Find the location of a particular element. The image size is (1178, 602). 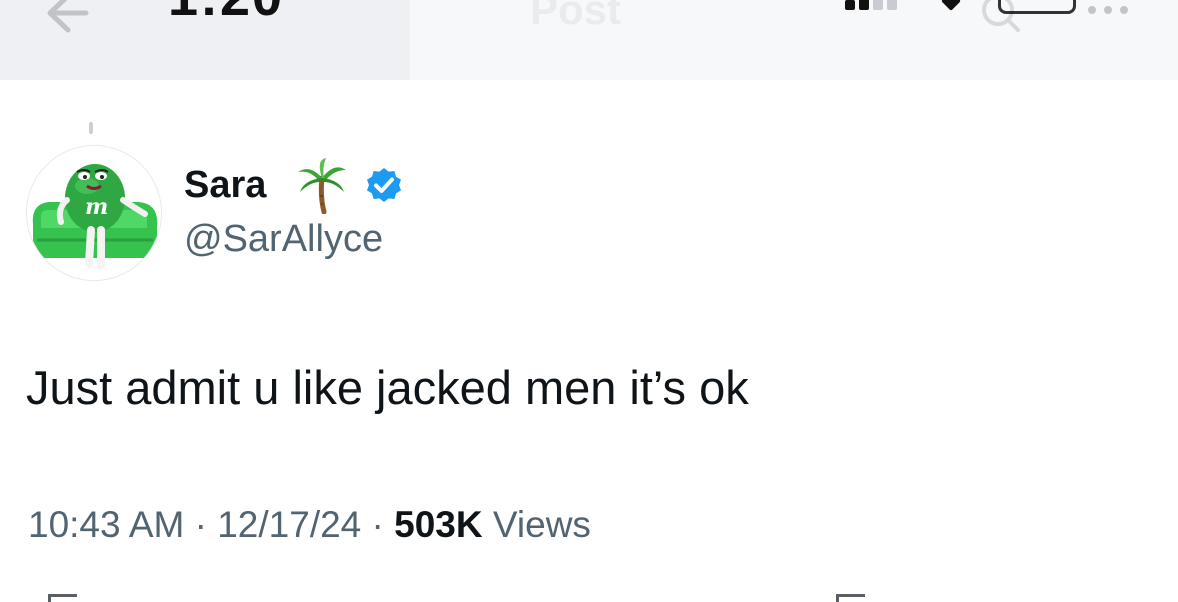

avatar: m is located at coordinates (94, 213).